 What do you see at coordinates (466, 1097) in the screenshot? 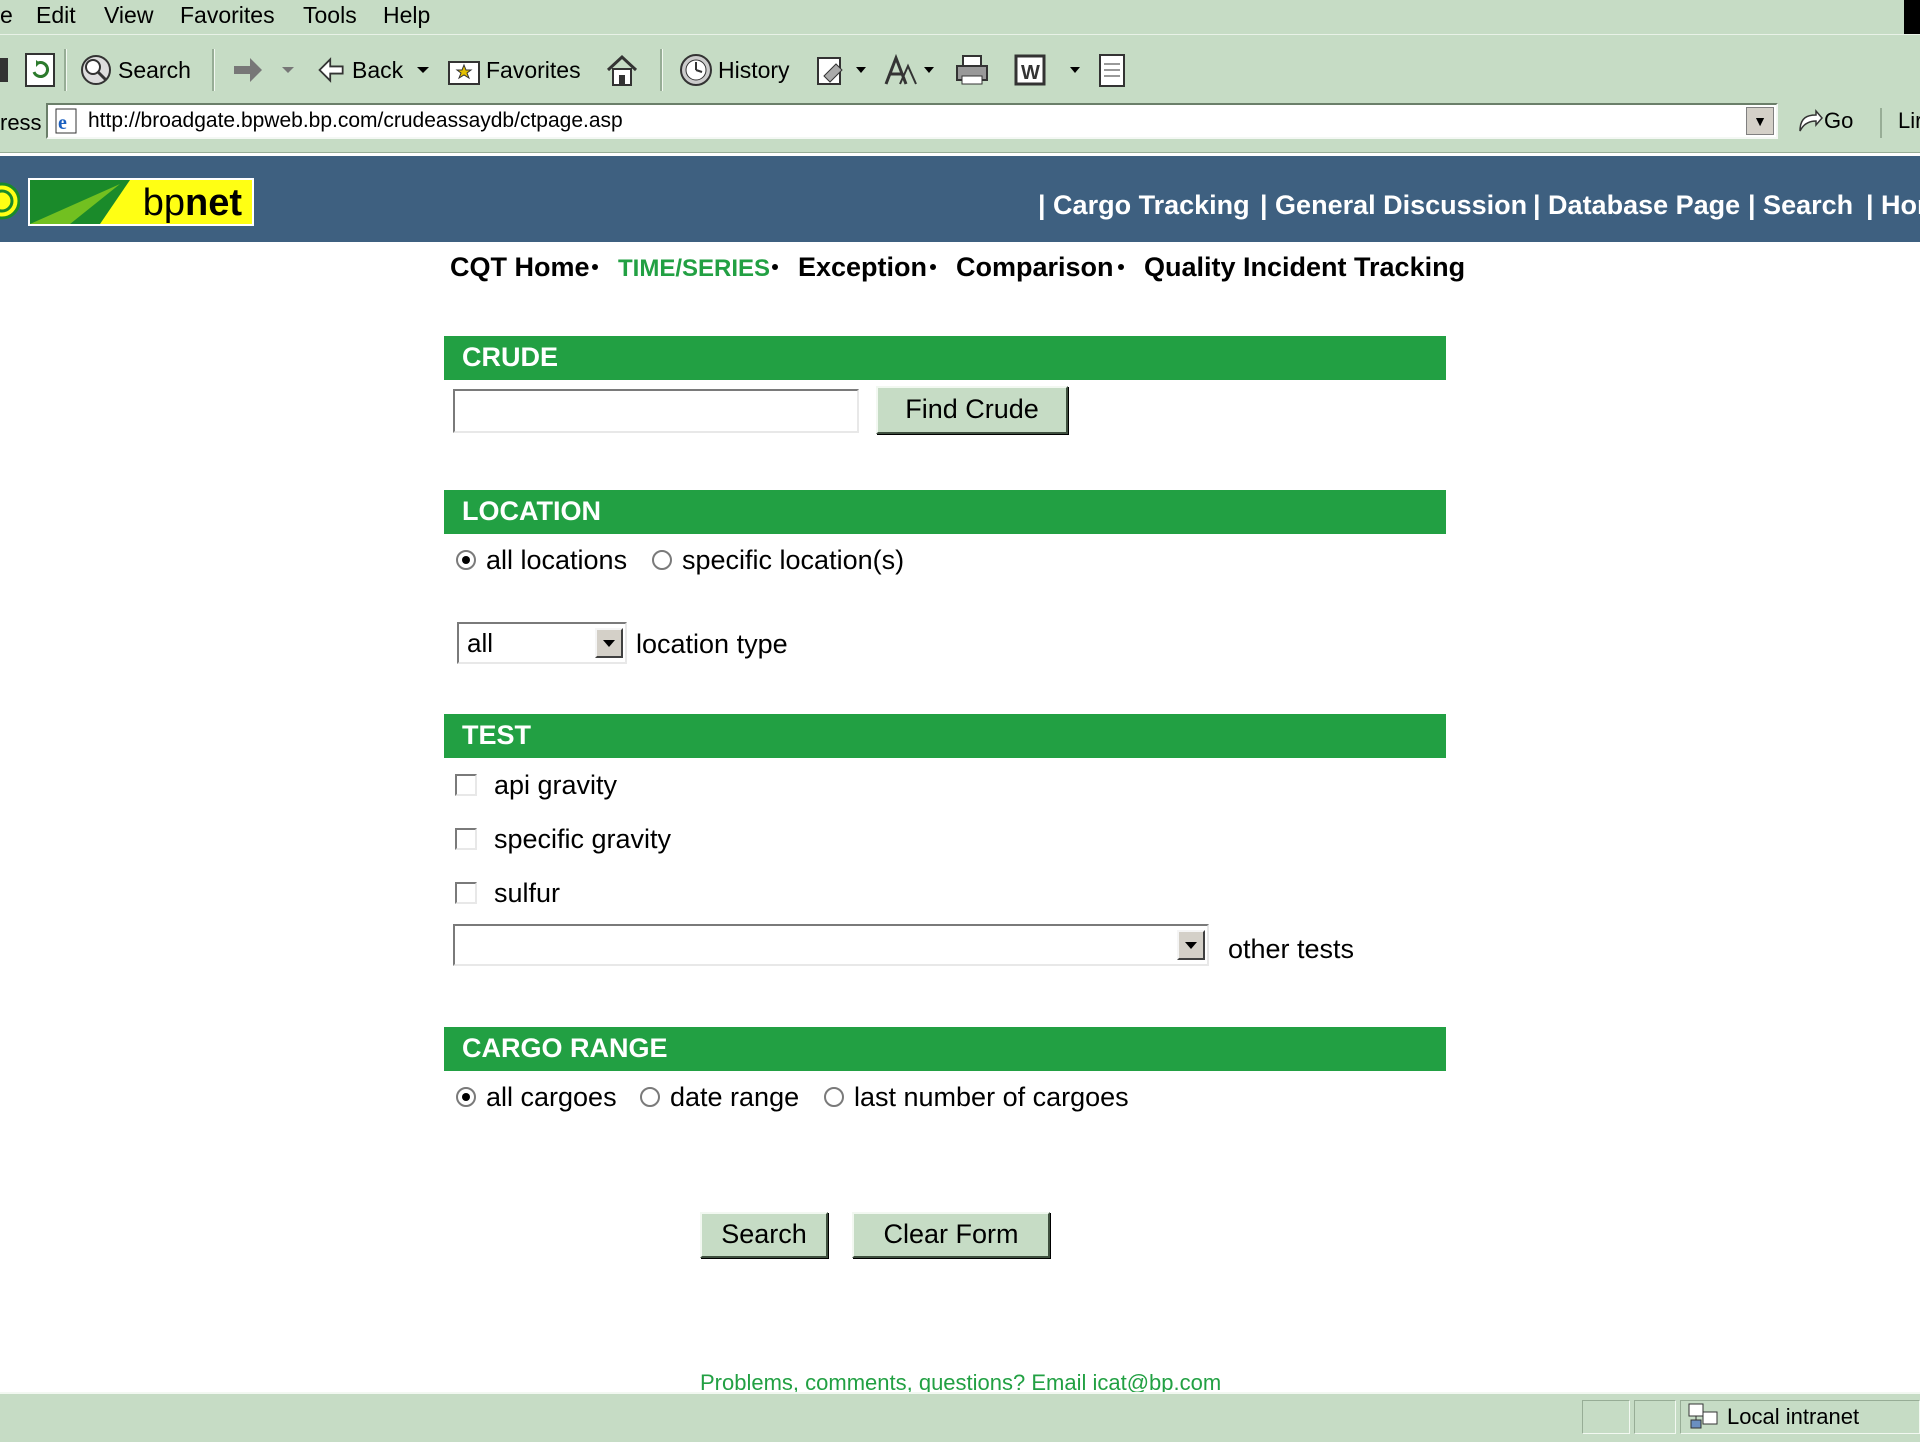
I see `all-cargoes-radio` at bounding box center [466, 1097].